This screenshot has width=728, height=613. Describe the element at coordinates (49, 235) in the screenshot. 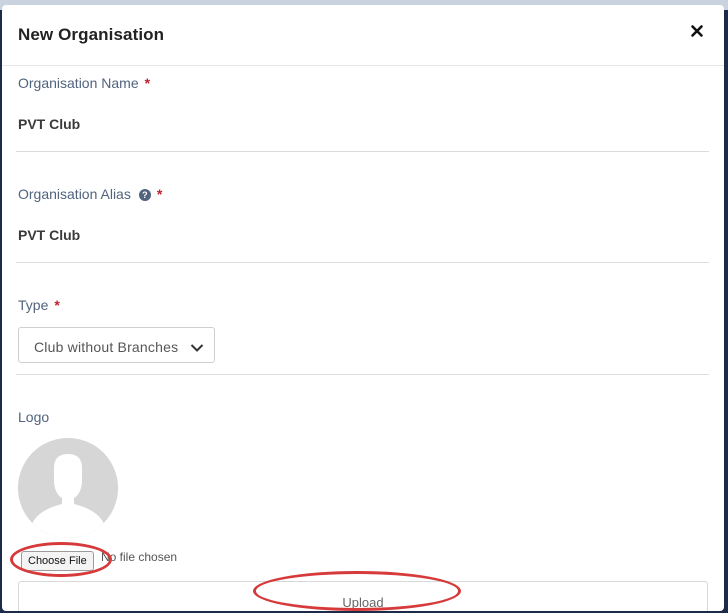

I see `organisation-alias-field: PVT Club` at that location.